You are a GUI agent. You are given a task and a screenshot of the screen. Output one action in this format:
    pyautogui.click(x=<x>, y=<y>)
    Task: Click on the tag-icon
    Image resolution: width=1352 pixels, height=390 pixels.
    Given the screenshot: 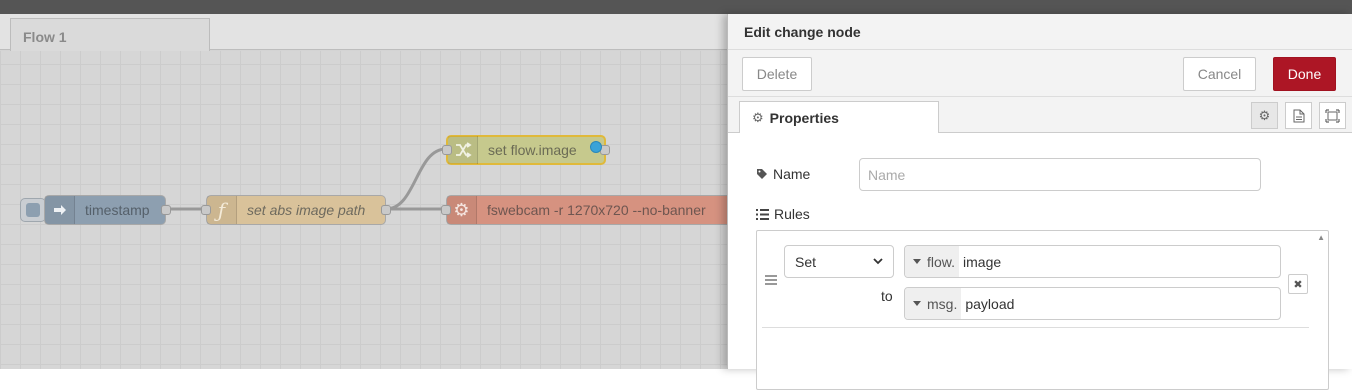 What is the action you would take?
    pyautogui.click(x=762, y=174)
    